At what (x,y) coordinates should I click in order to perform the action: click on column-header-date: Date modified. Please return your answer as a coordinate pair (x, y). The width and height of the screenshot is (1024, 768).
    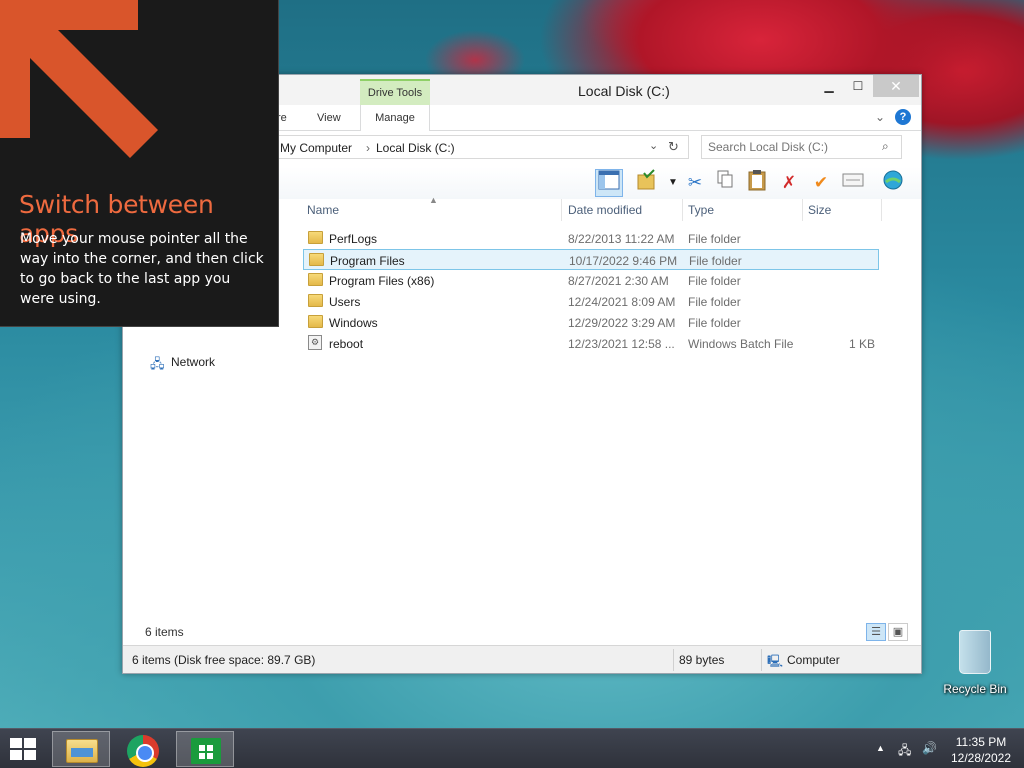
    Looking at the image, I should click on (605, 210).